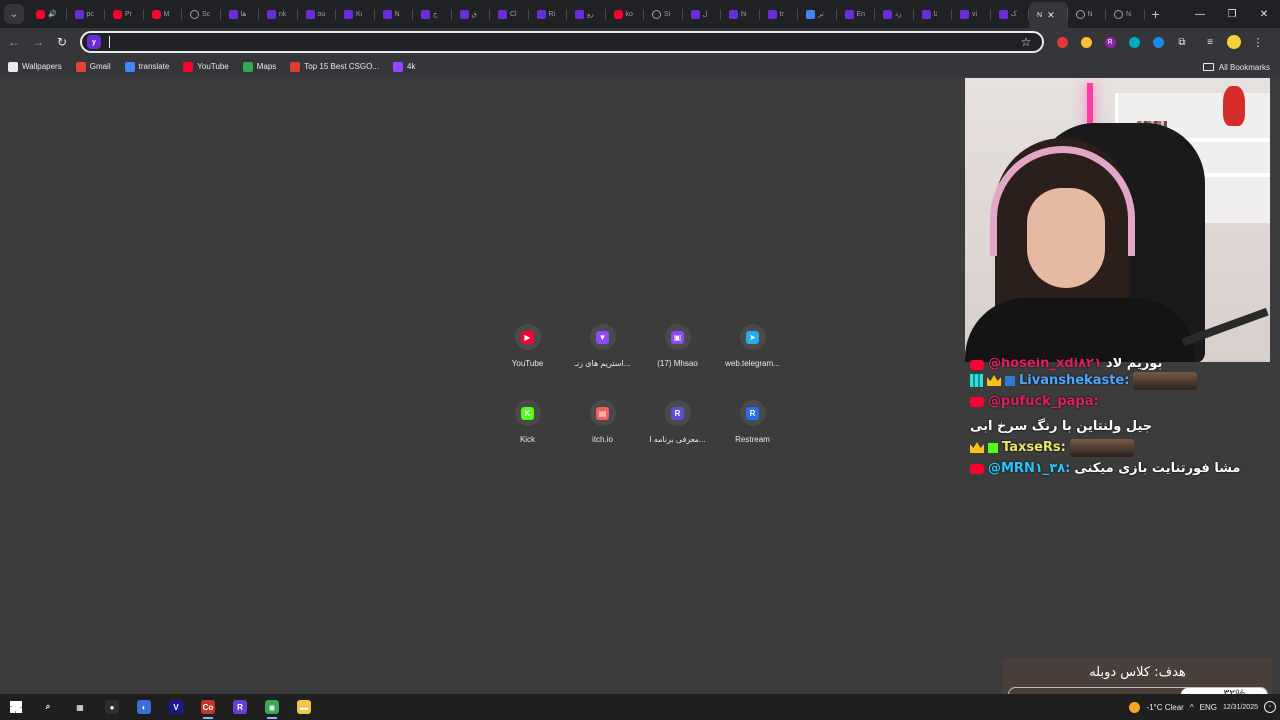  I want to click on extension-blue-button, so click(1158, 42).